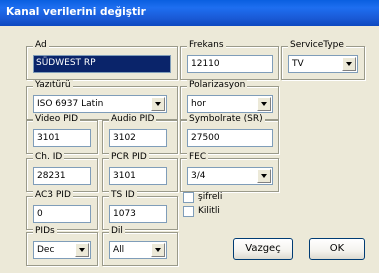 This screenshot has width=379, height=273. Describe the element at coordinates (317, 45) in the screenshot. I see `service-type-label: ServiceType` at that location.